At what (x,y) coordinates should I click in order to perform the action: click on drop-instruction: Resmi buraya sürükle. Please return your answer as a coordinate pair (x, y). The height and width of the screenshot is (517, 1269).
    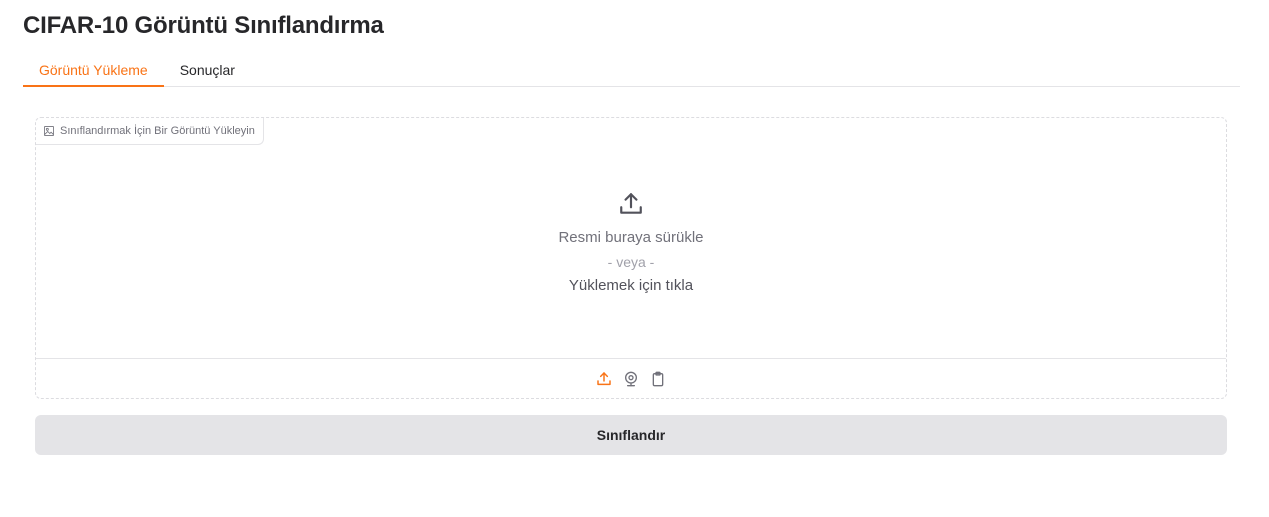
    Looking at the image, I should click on (631, 237).